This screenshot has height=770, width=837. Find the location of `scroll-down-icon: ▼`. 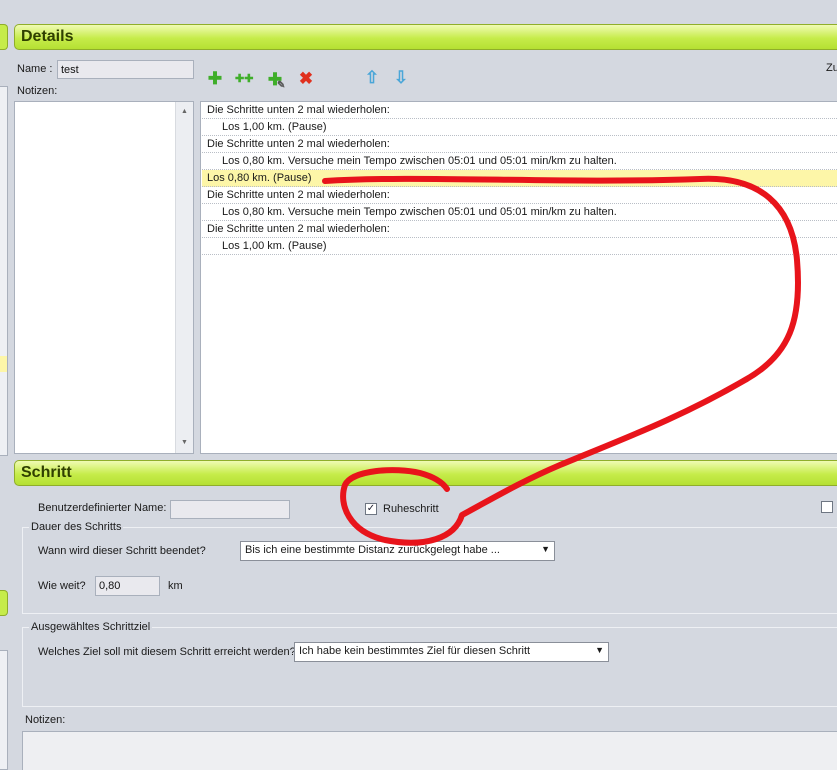

scroll-down-icon: ▼ is located at coordinates (184, 442).